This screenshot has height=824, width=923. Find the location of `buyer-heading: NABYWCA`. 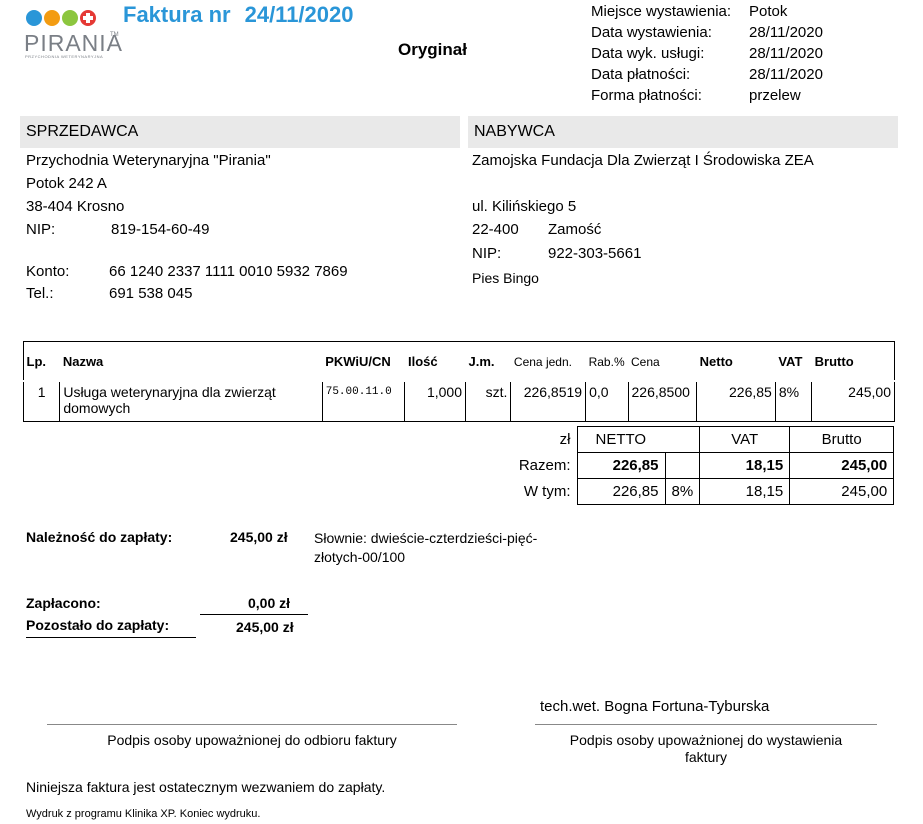

buyer-heading: NABYWCA is located at coordinates (514, 131).